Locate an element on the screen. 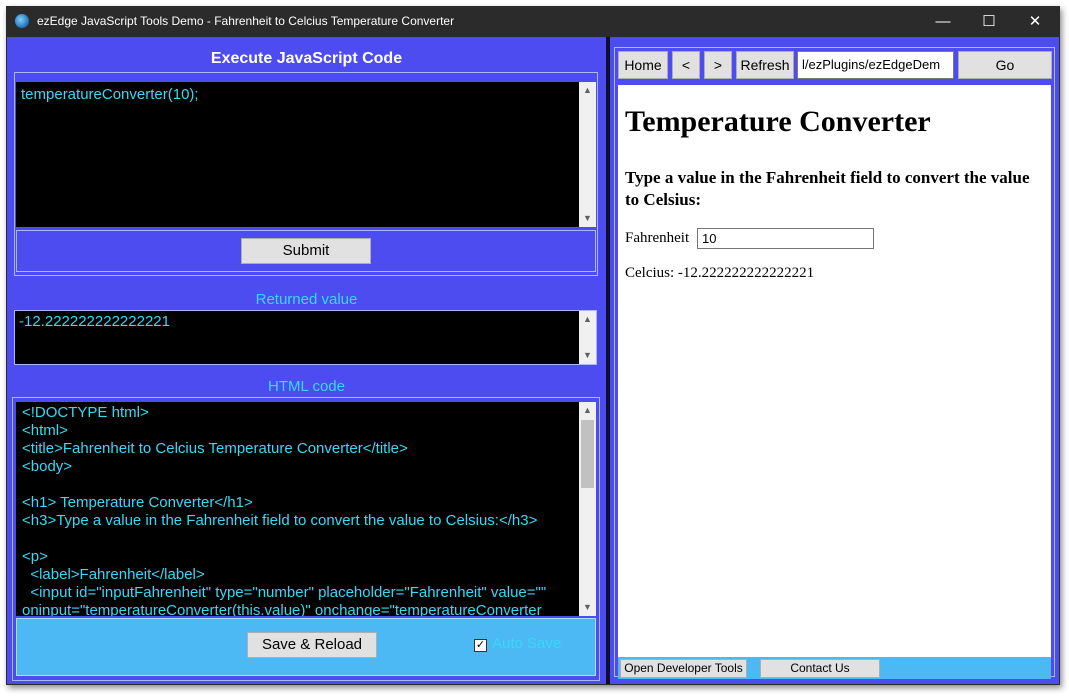 This screenshot has width=1069, height=696. returned-value-scrollbar: ▲ ▼ is located at coordinates (587, 337).